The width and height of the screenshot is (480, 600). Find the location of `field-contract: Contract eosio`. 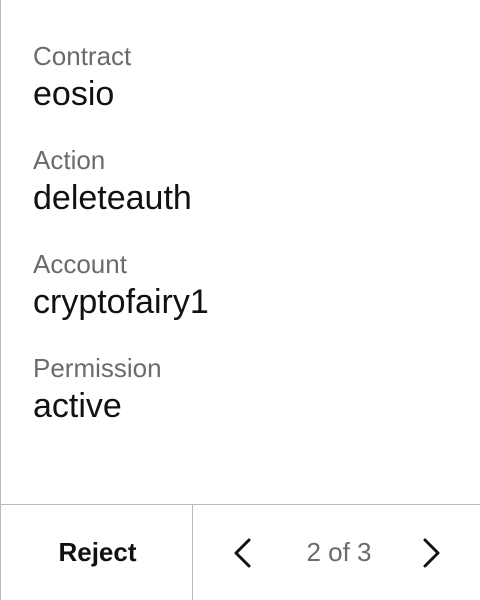

field-contract: Contract eosio is located at coordinates (82, 77).